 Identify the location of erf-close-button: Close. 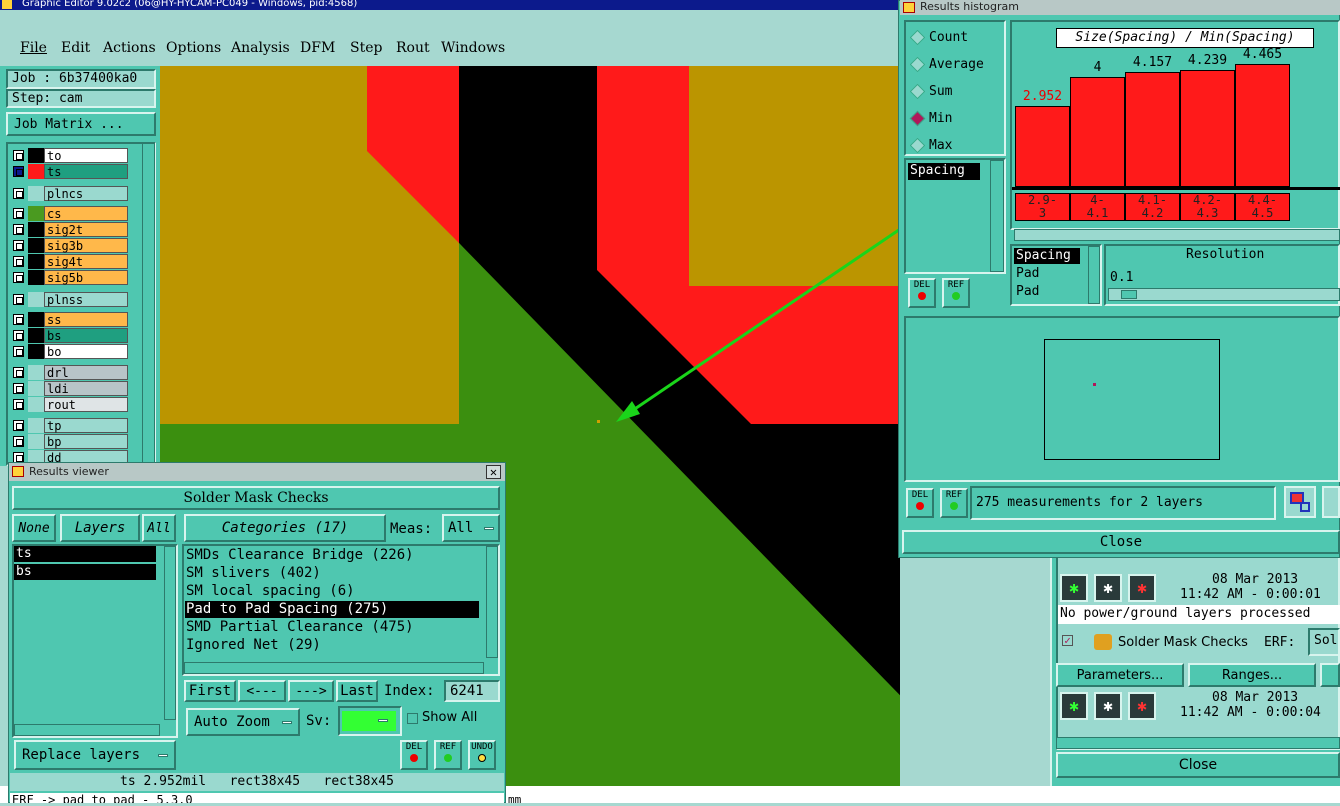
(1198, 765).